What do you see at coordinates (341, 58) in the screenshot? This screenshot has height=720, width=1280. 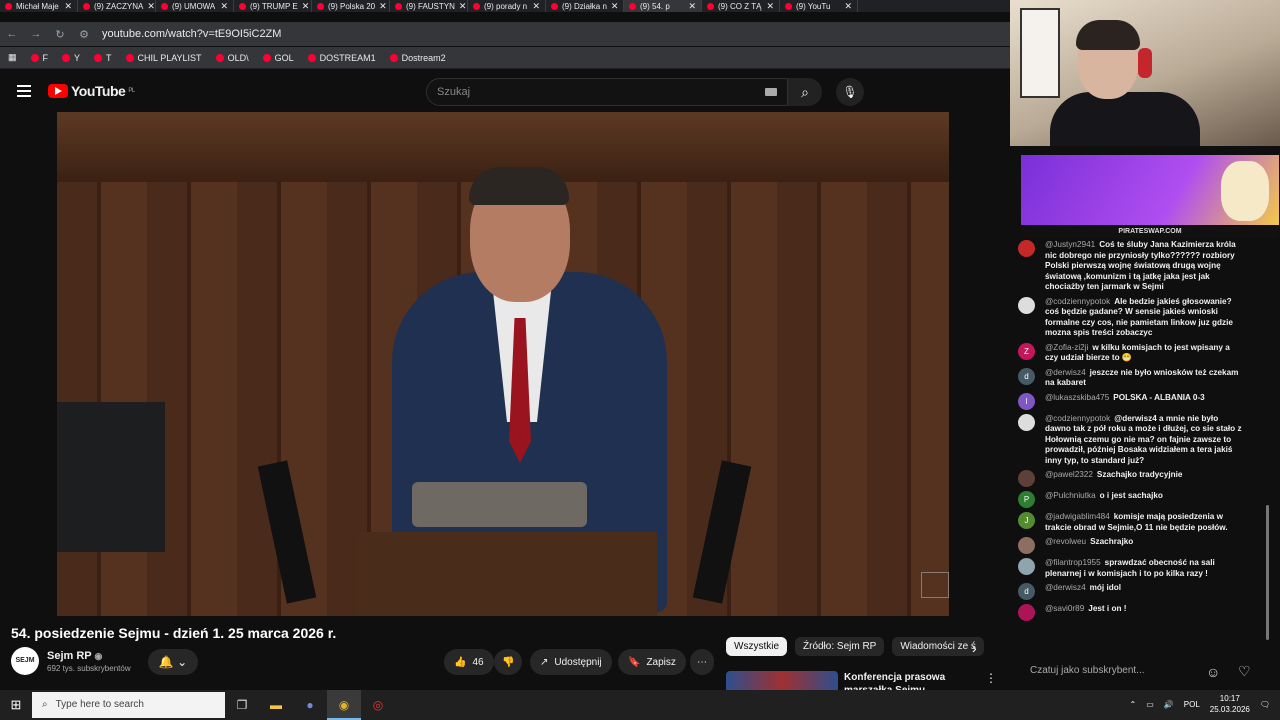 I see `bookmark-item: DOSTREAM1` at bounding box center [341, 58].